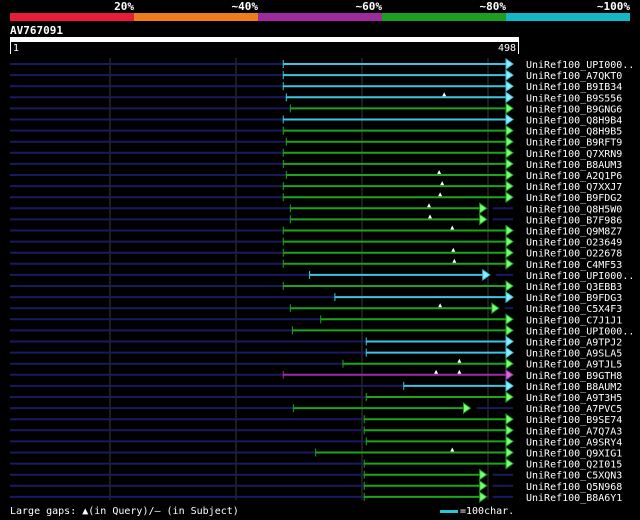 This screenshot has width=640, height=520. Describe the element at coordinates (316, 186) in the screenshot. I see `hit-row: UniRef100_Q7XXJ7` at that location.